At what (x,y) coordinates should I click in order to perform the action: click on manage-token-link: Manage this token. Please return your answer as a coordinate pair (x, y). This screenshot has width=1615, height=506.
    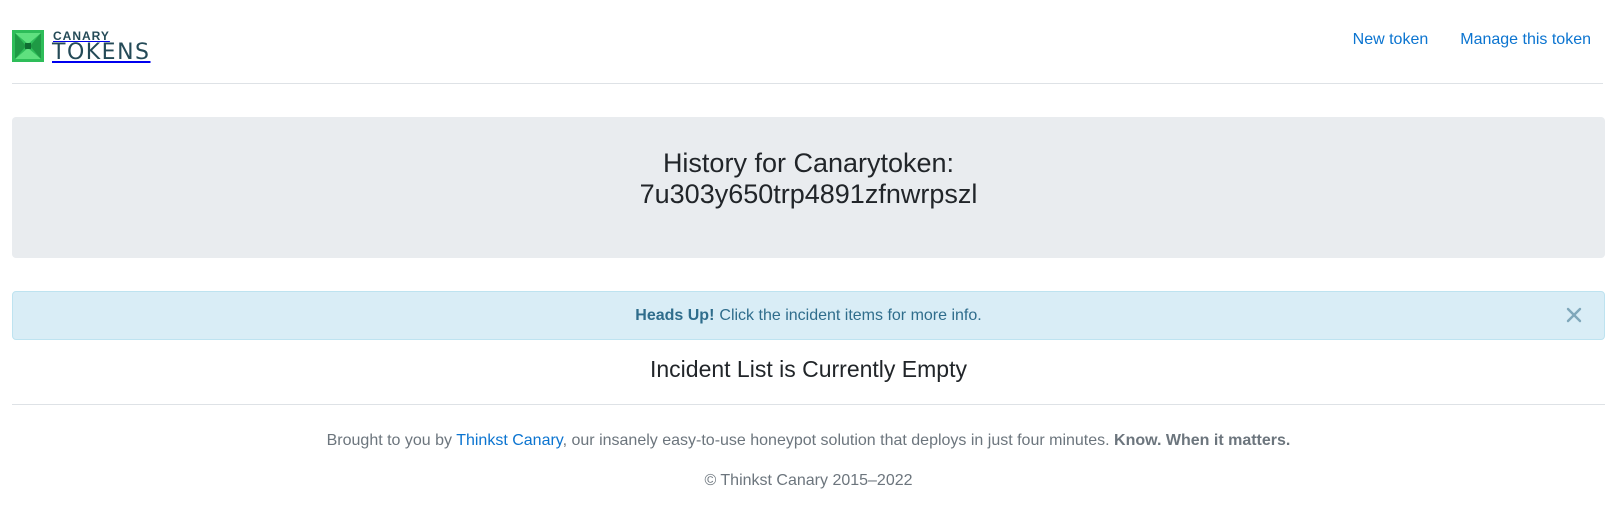
    Looking at the image, I should click on (1509, 40).